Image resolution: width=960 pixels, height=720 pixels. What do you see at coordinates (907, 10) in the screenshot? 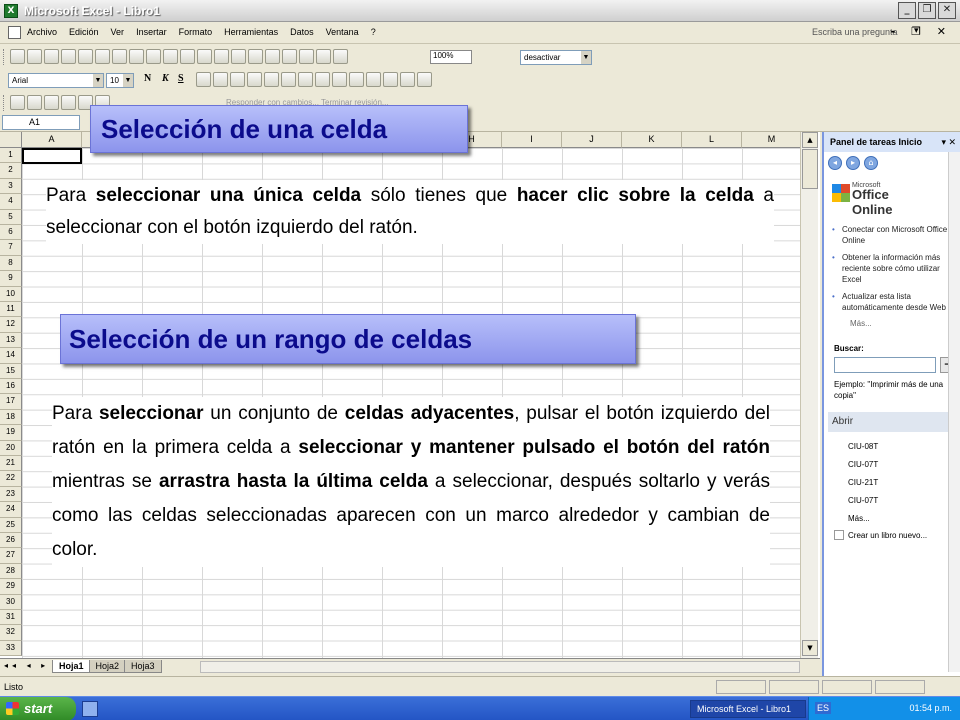
I see `minimize-button: _` at bounding box center [907, 10].